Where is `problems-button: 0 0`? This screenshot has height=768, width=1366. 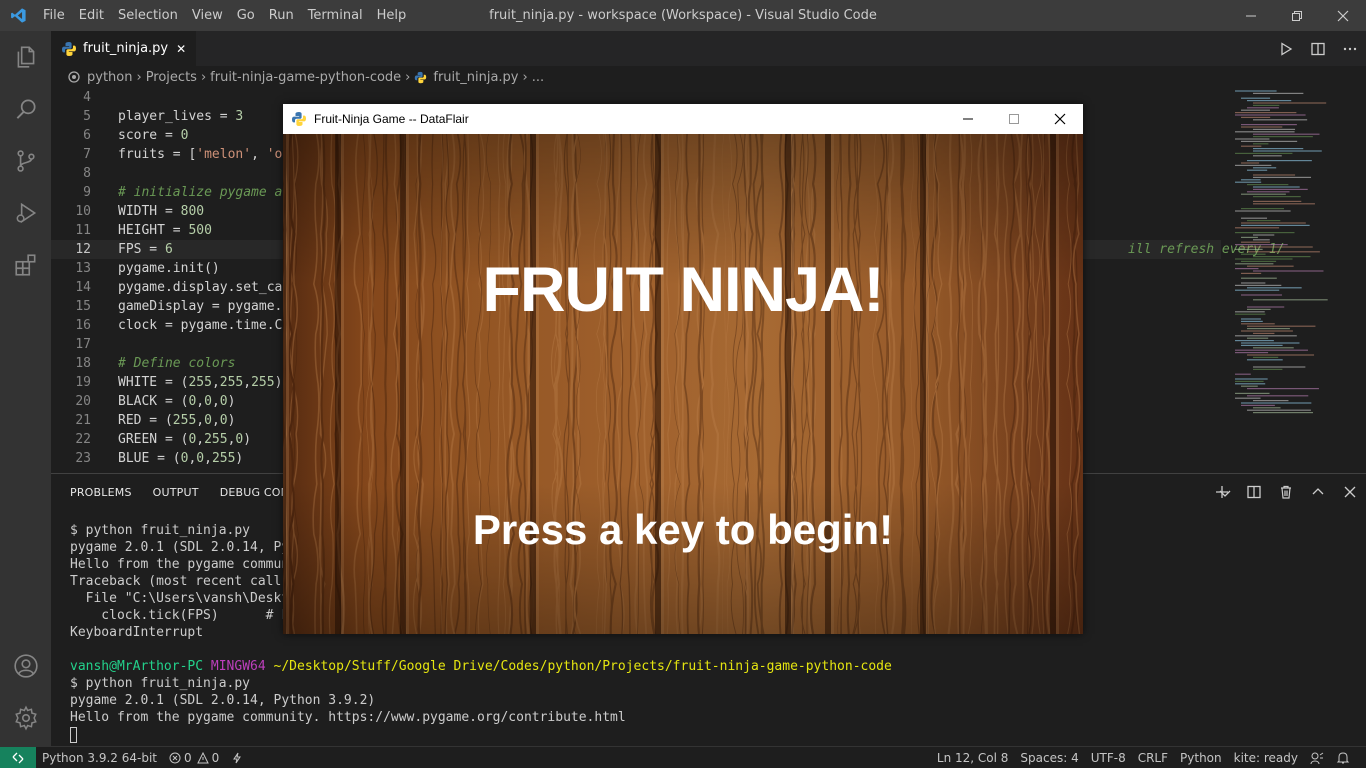 problems-button: 0 0 is located at coordinates (194, 758).